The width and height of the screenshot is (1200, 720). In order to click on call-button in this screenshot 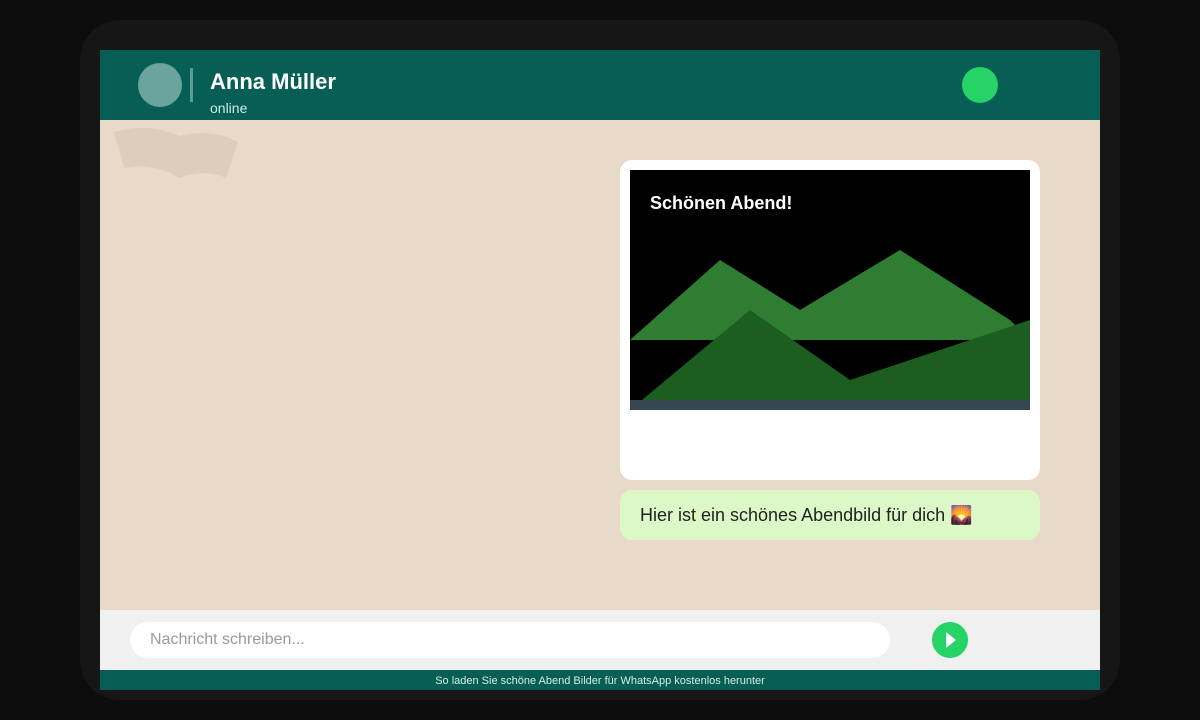, I will do `click(980, 85)`.